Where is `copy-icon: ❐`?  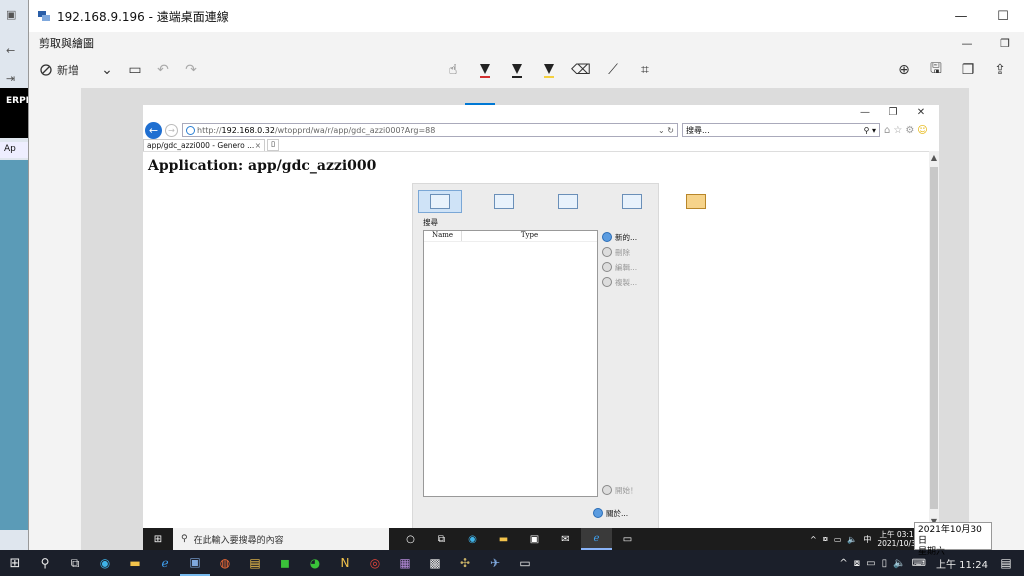 copy-icon: ❐ is located at coordinates (968, 70).